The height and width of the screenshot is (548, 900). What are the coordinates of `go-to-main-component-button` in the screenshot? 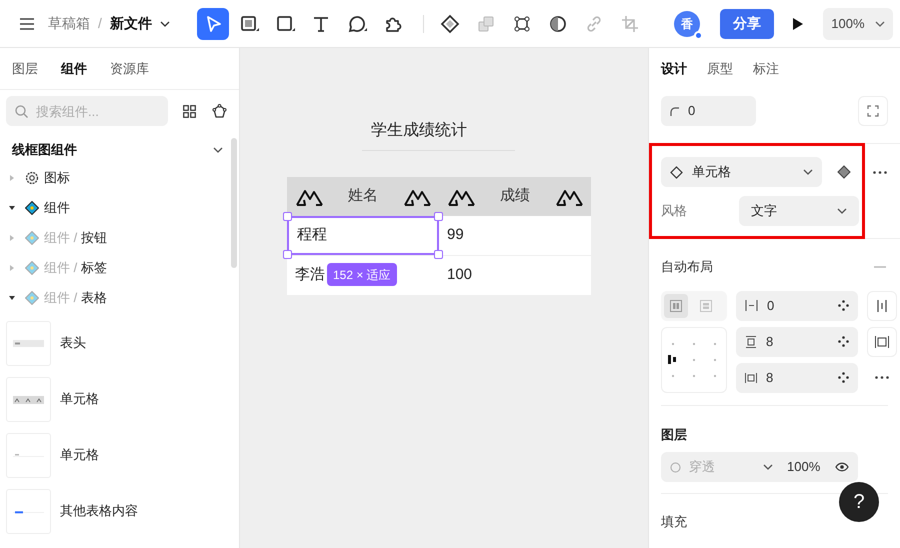 It's located at (844, 172).